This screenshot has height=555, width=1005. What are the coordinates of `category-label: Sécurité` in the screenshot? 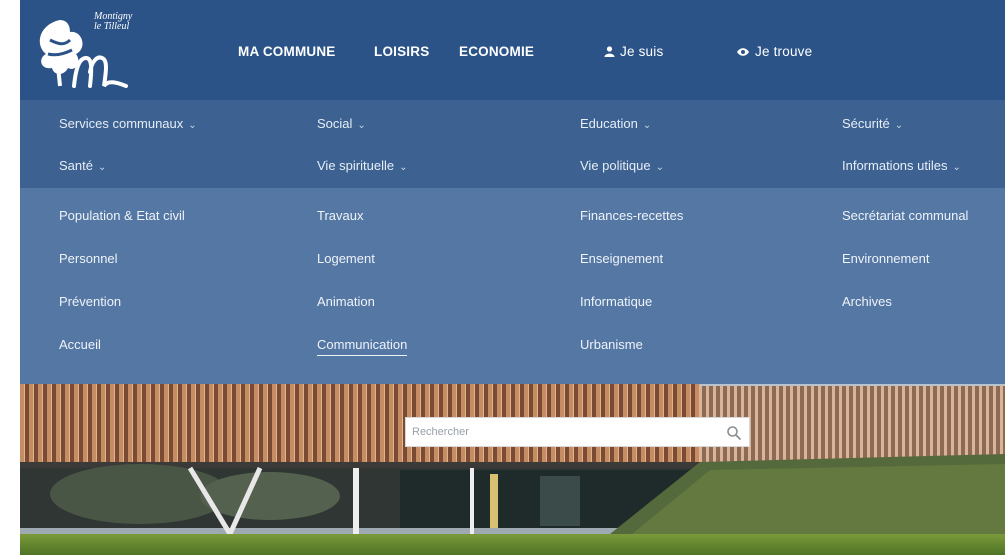 It's located at (866, 123).